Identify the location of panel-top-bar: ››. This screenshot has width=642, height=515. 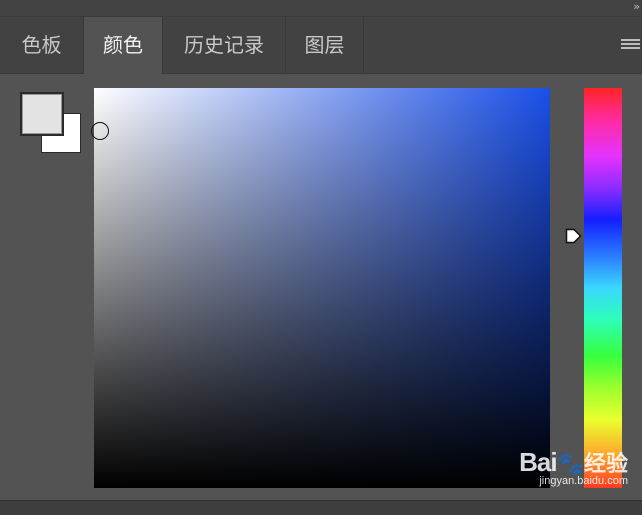
(321, 8).